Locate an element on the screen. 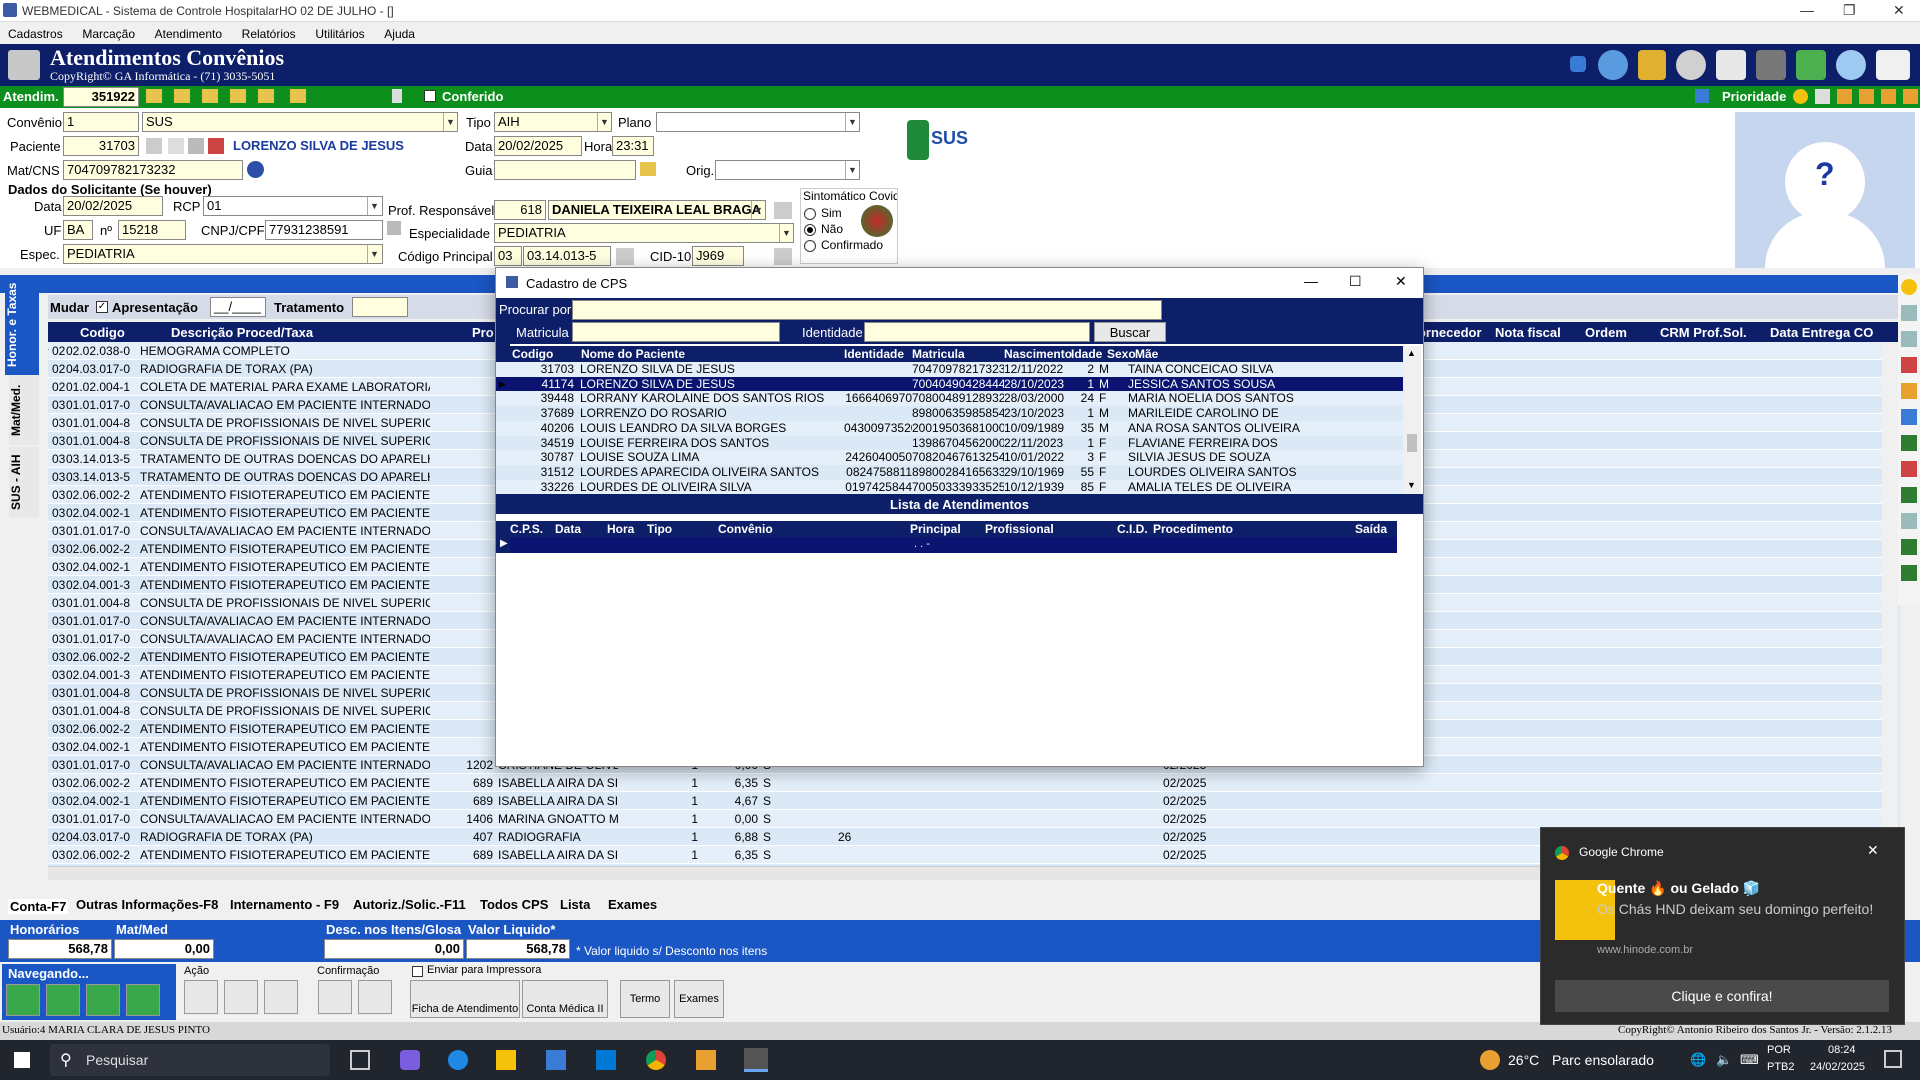  hora-field: 23:31 is located at coordinates (633, 146).